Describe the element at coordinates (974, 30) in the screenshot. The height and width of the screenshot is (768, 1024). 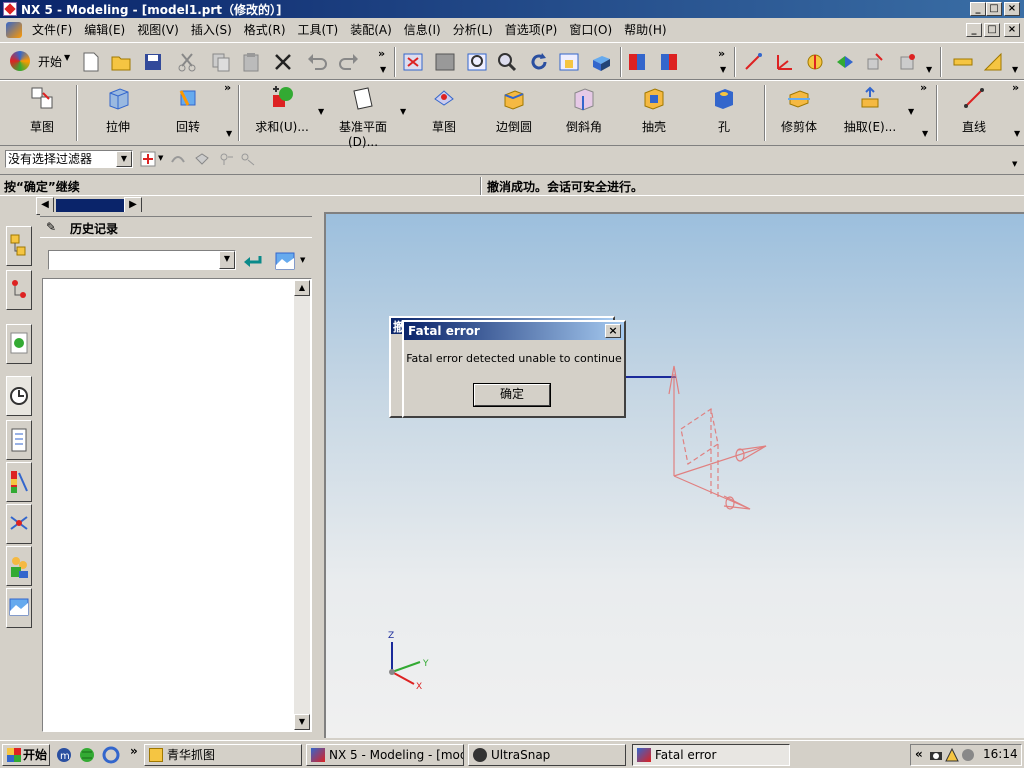
I see `doc-minimize-button: _` at that location.